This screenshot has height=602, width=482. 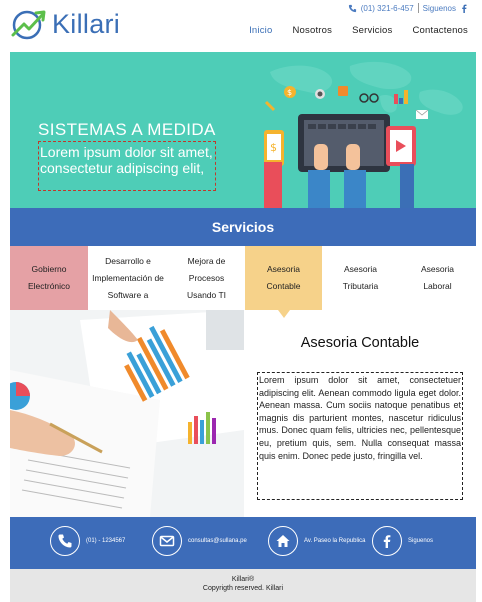 I want to click on tab-label: Gobierno Electrónico, so click(x=49, y=277).